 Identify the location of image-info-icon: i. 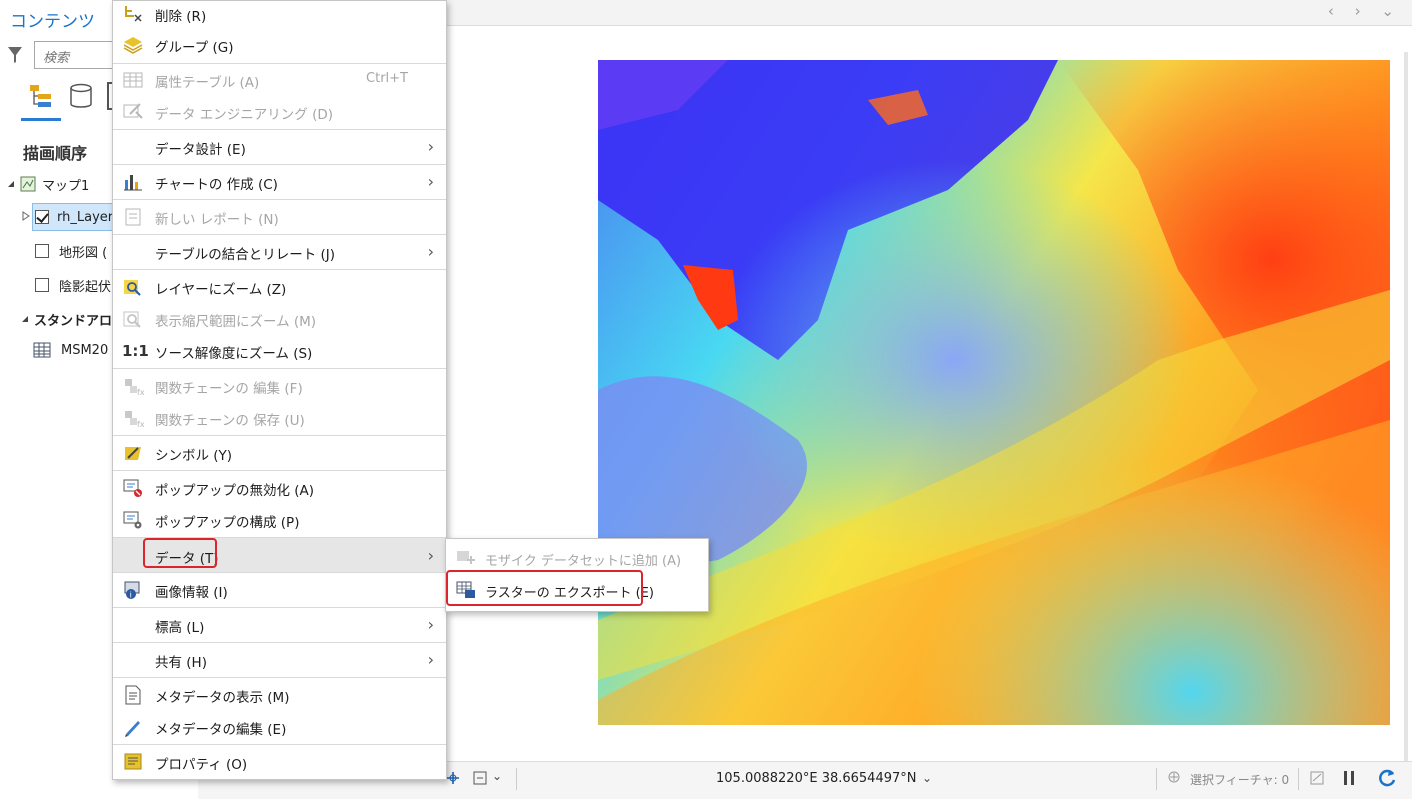
(132, 590).